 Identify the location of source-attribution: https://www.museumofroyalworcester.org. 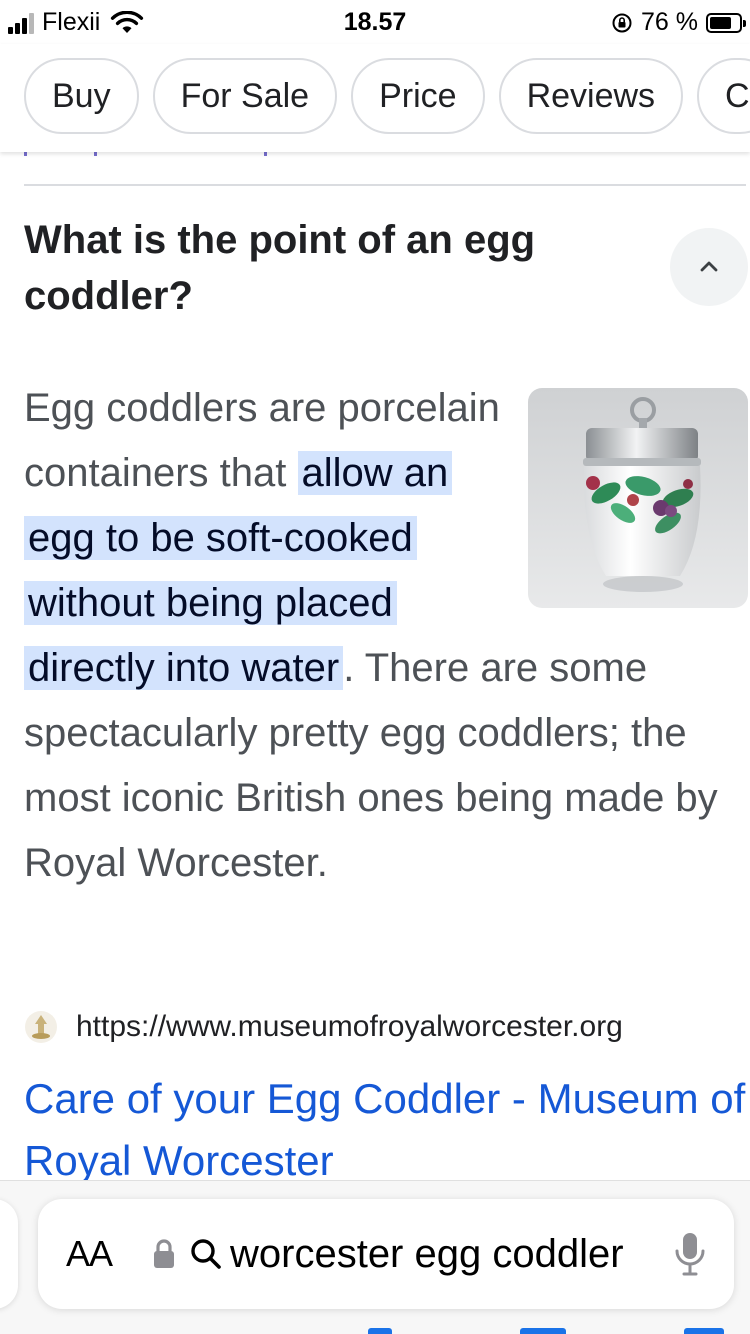
(323, 1027).